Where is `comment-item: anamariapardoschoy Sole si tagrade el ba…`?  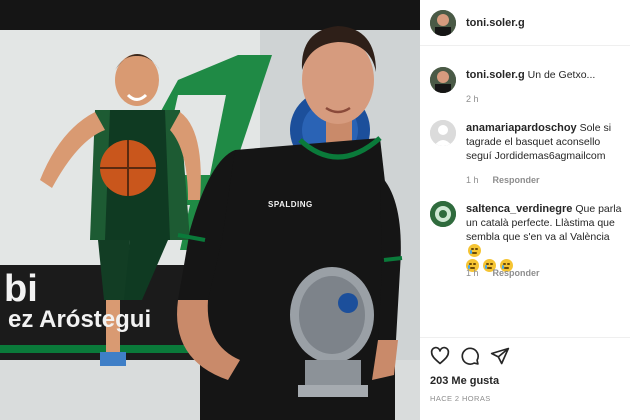
comment-item: anamariapardoschoy Sole si tagrade el ba… is located at coordinates (545, 142).